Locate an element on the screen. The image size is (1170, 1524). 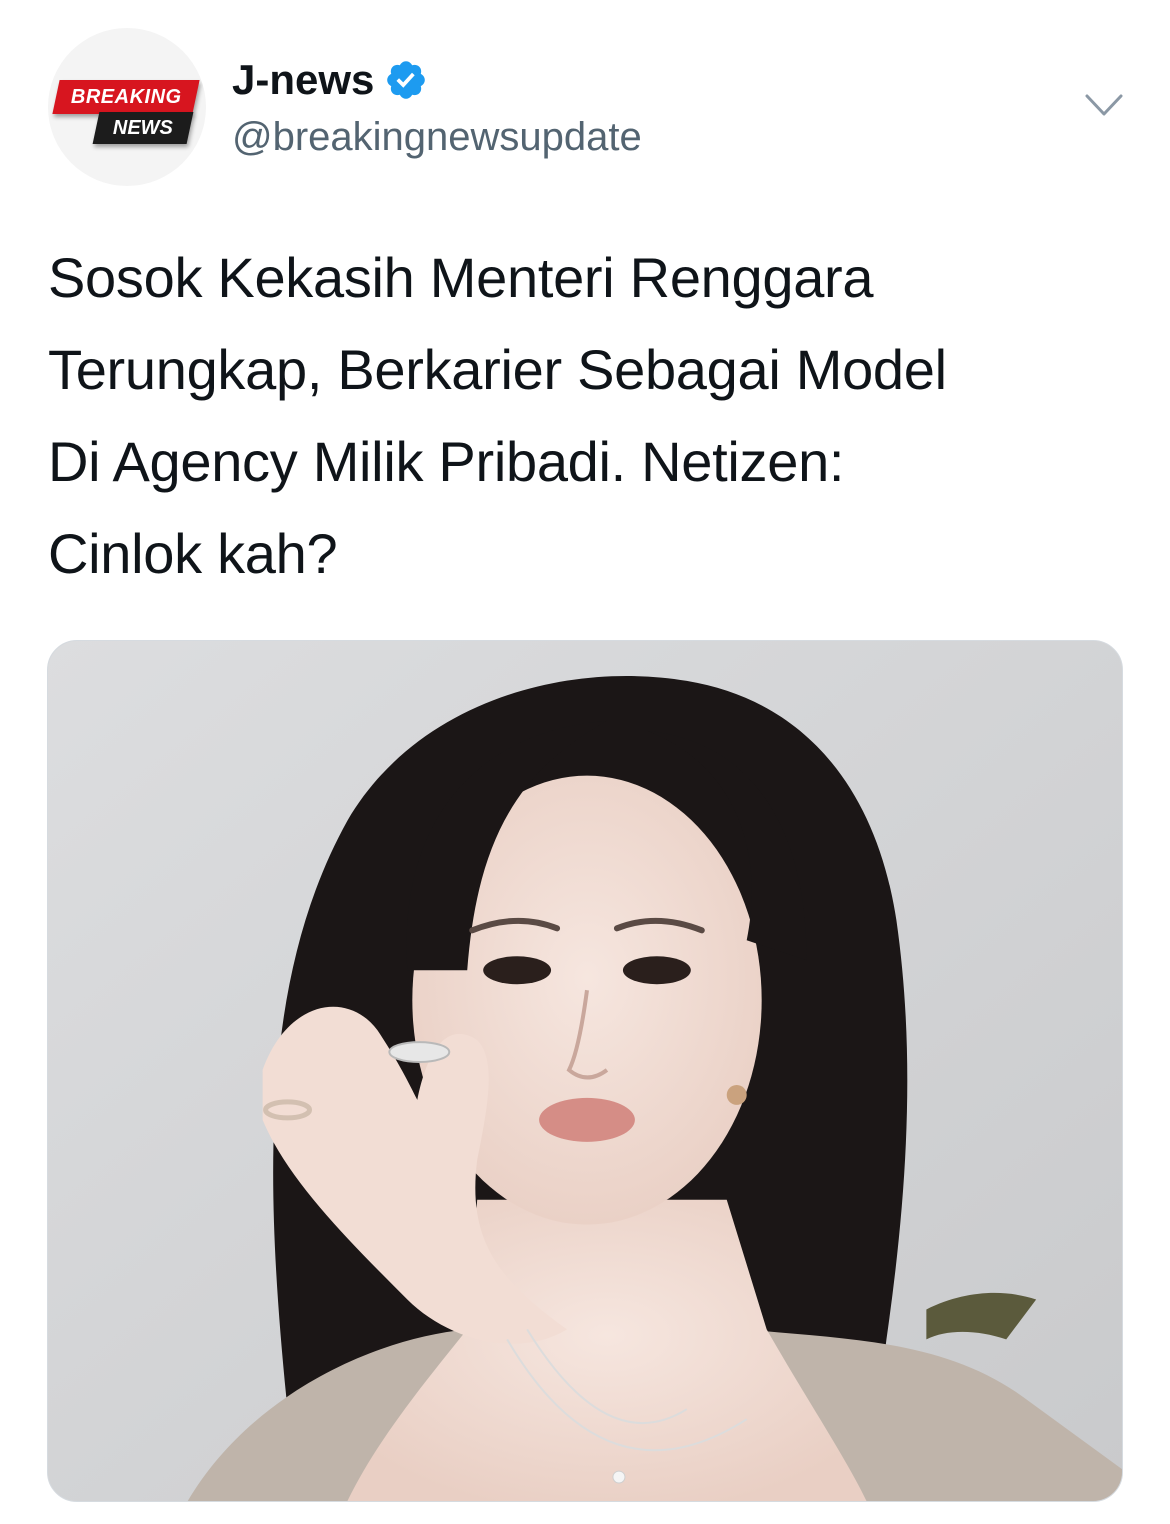
verified-badge-icon is located at coordinates (406, 80).